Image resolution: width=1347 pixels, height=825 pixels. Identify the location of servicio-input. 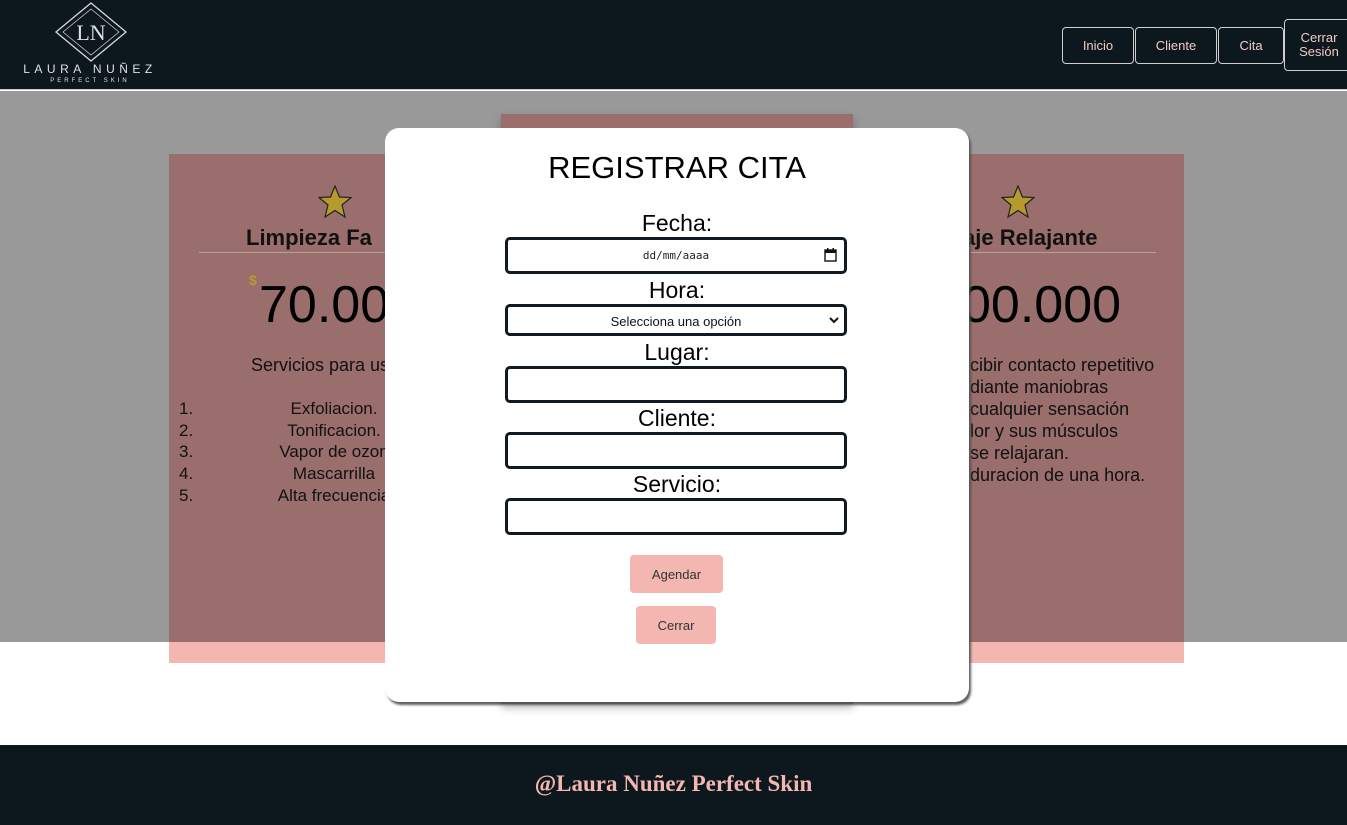
(676, 516).